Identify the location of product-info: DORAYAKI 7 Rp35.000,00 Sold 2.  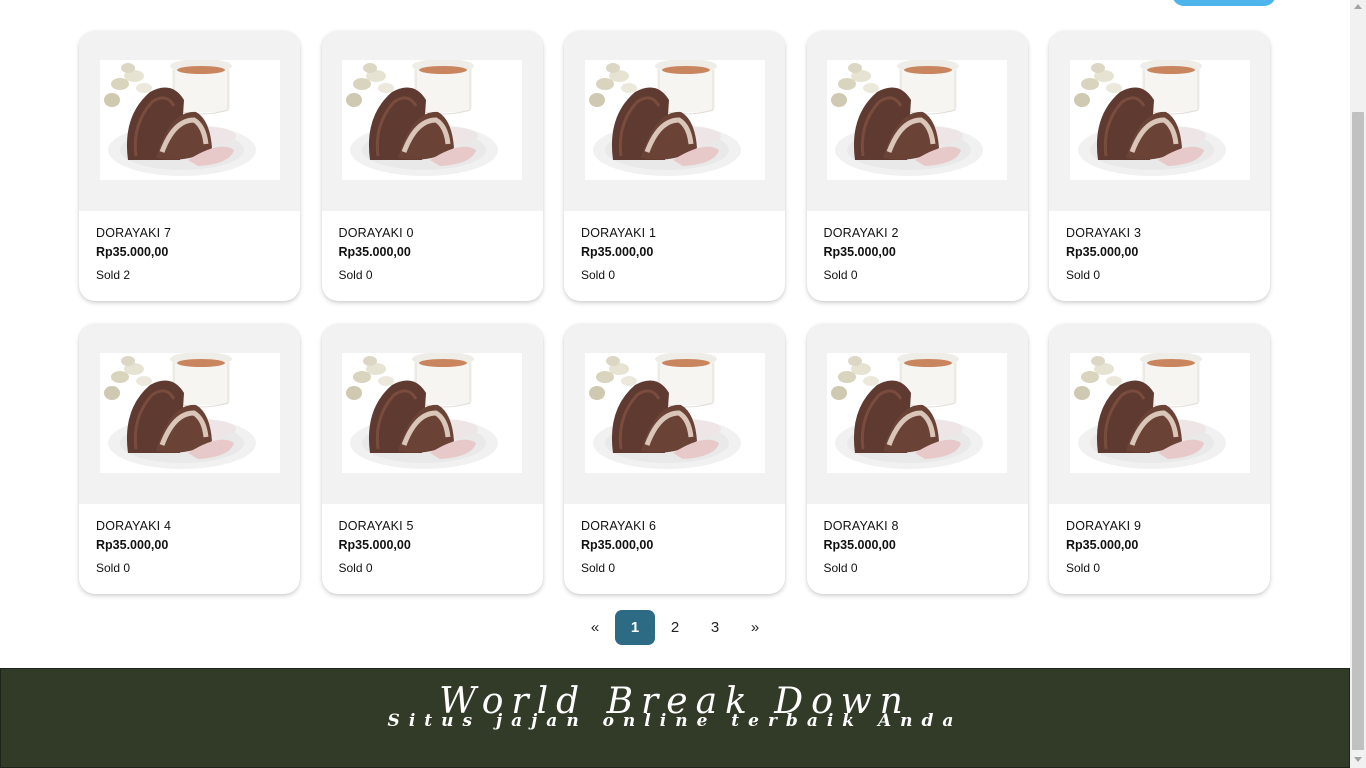
(189, 247).